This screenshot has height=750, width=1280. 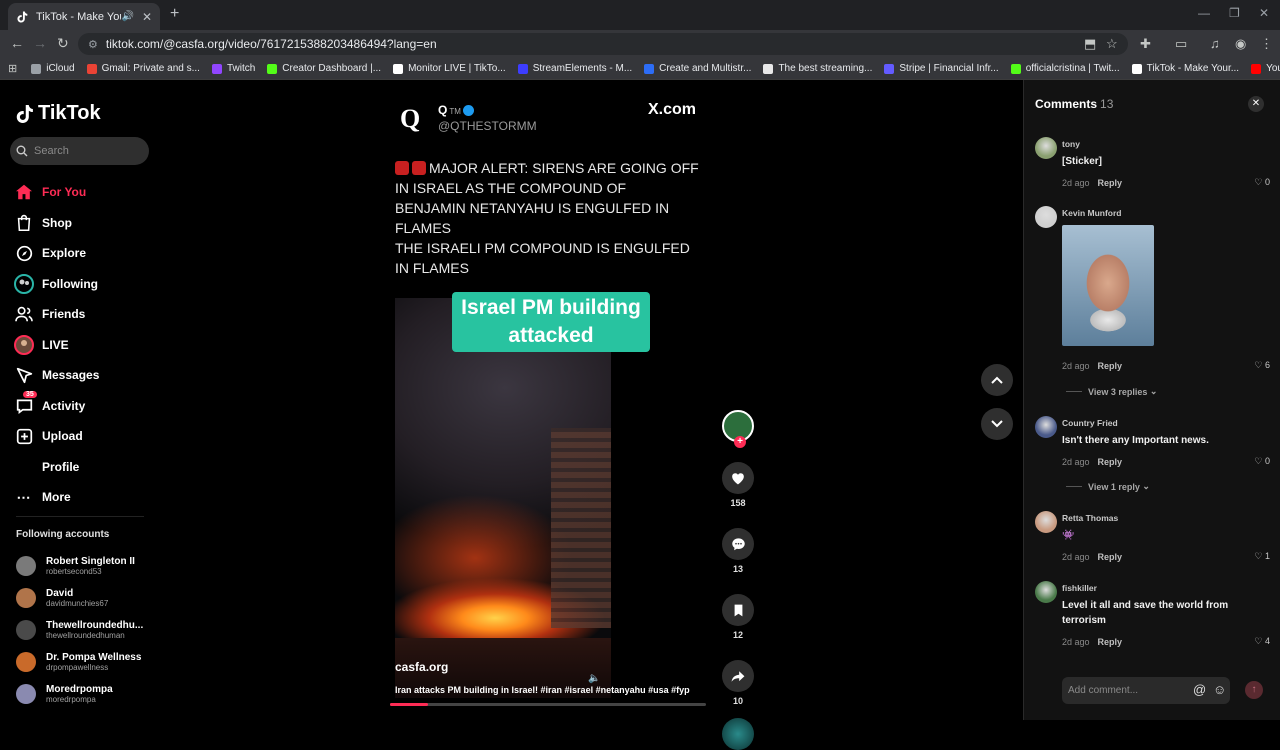 What do you see at coordinates (1071, 144) in the screenshot?
I see `commenter-name: tony` at bounding box center [1071, 144].